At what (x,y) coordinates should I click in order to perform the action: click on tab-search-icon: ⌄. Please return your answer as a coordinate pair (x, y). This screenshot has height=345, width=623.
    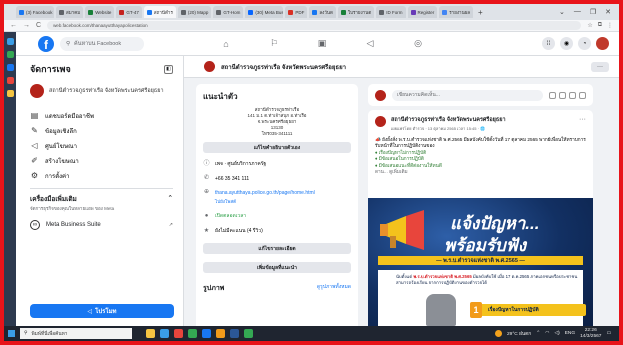
    Looking at the image, I should click on (562, 12).